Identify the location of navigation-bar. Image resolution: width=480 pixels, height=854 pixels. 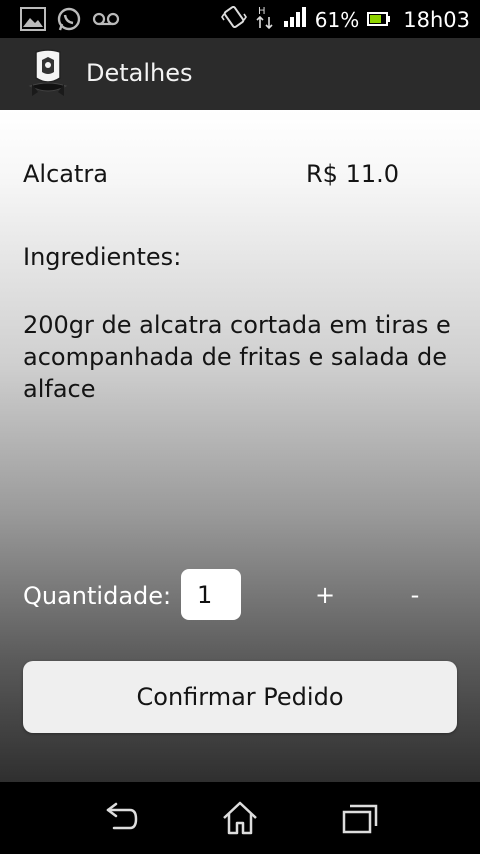
(240, 818).